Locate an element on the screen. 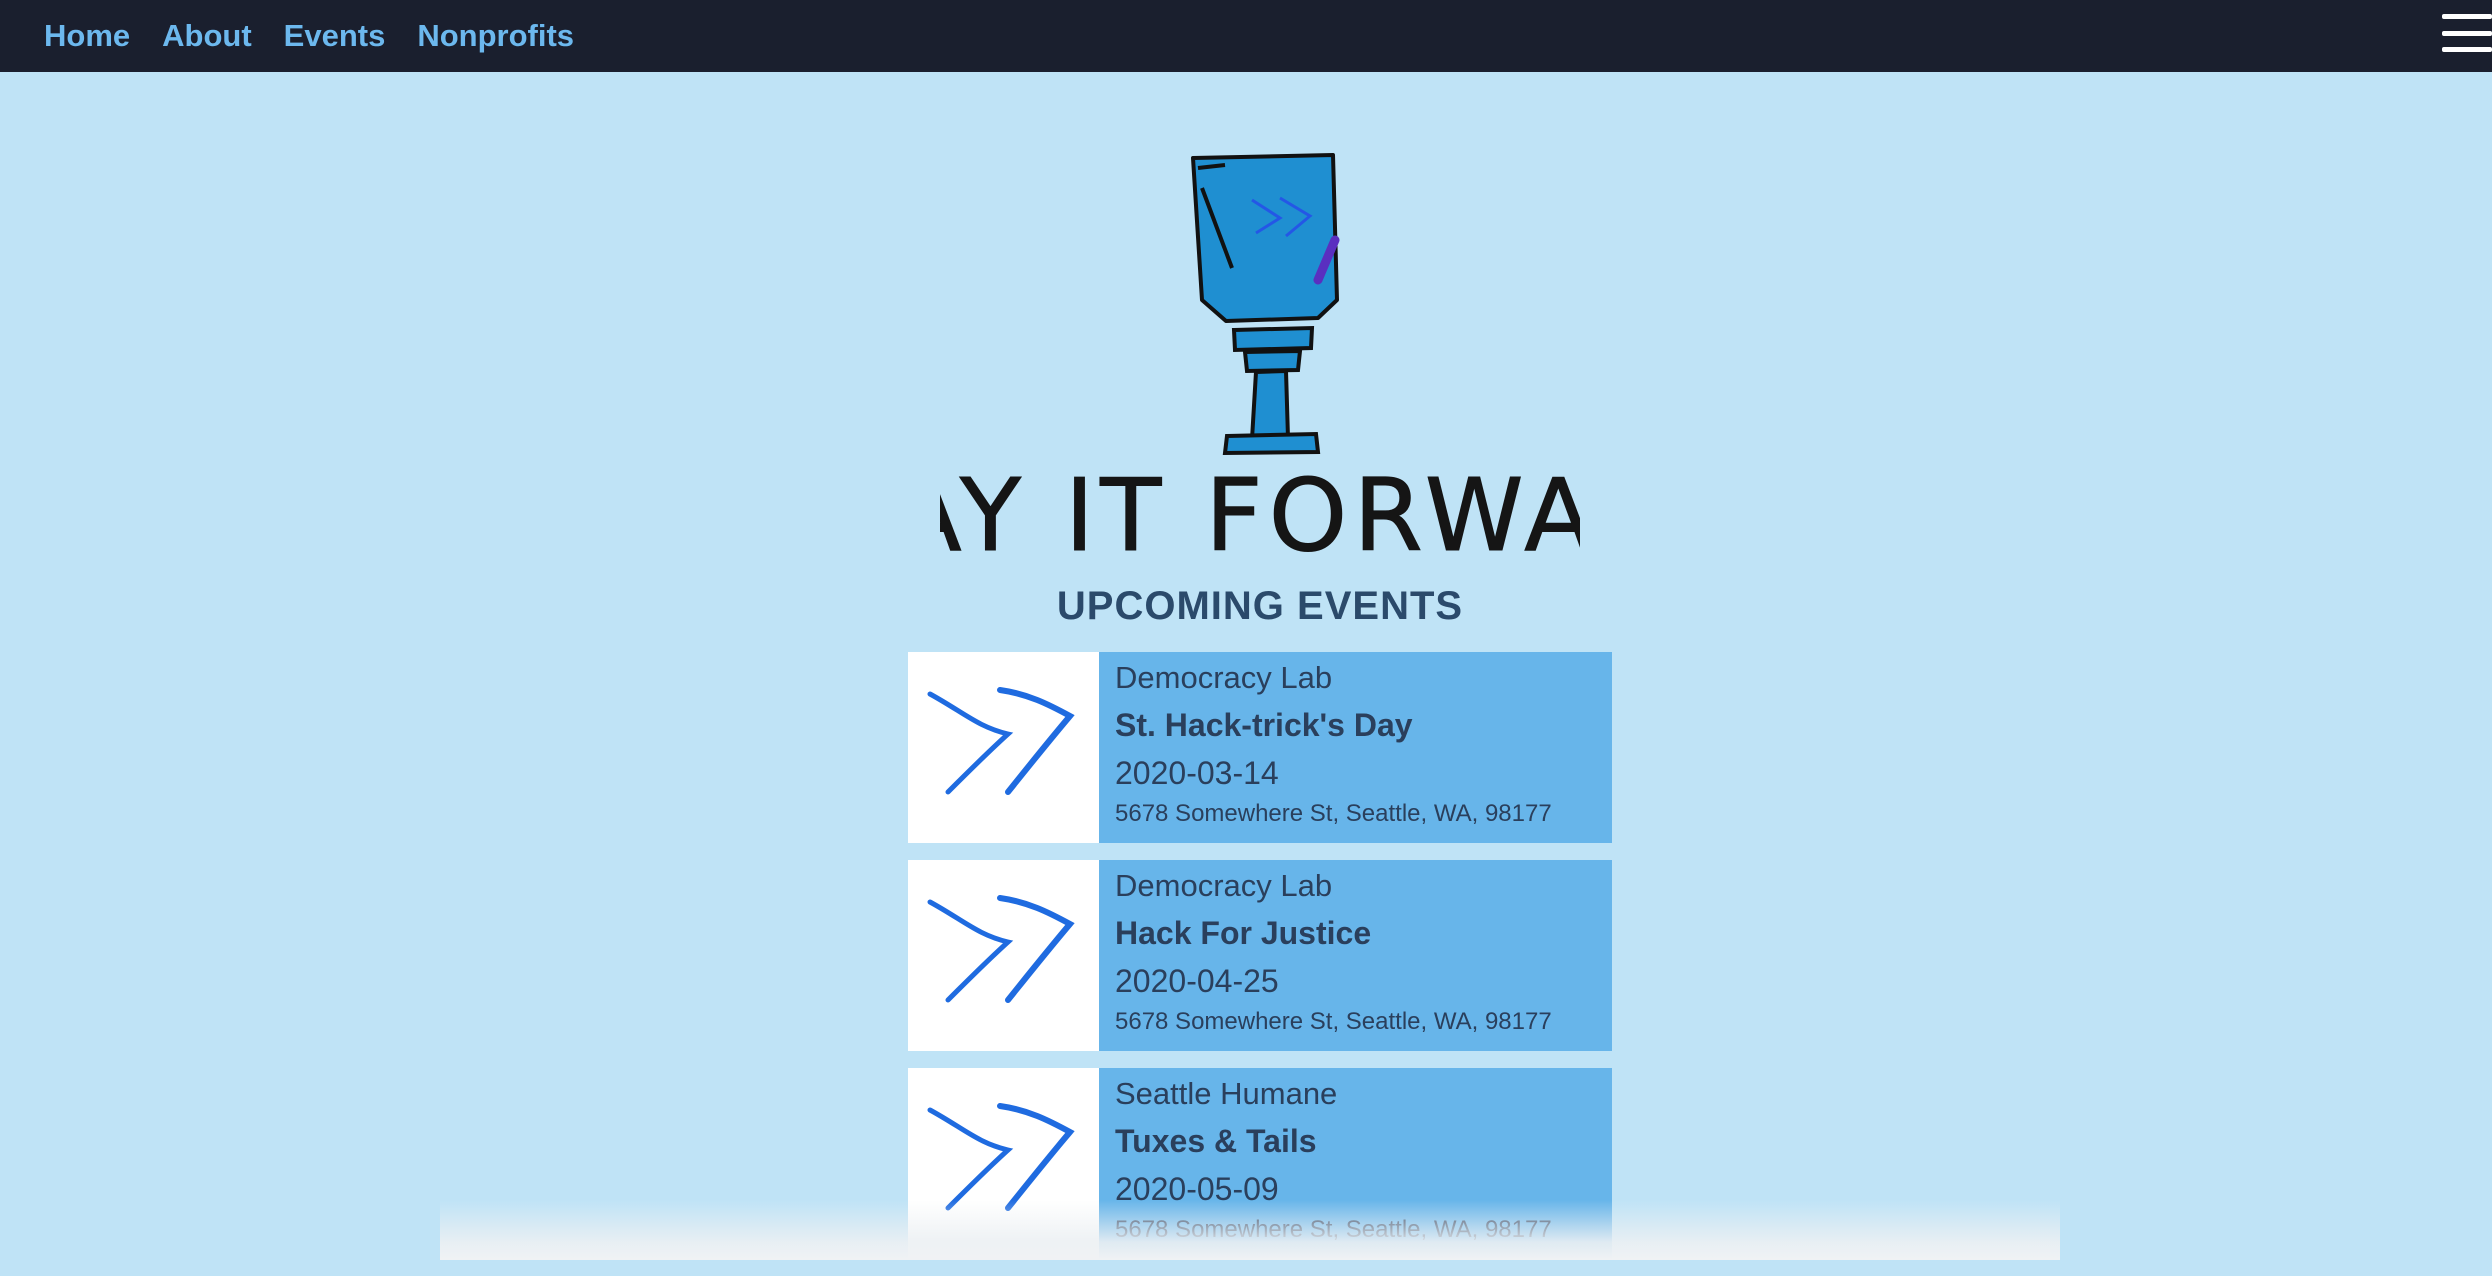  event-name: Hack For Justice is located at coordinates (1243, 933).